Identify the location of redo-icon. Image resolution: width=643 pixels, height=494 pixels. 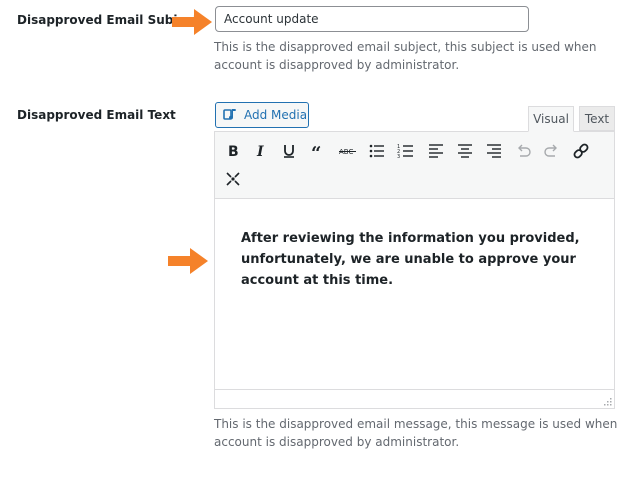
(552, 151).